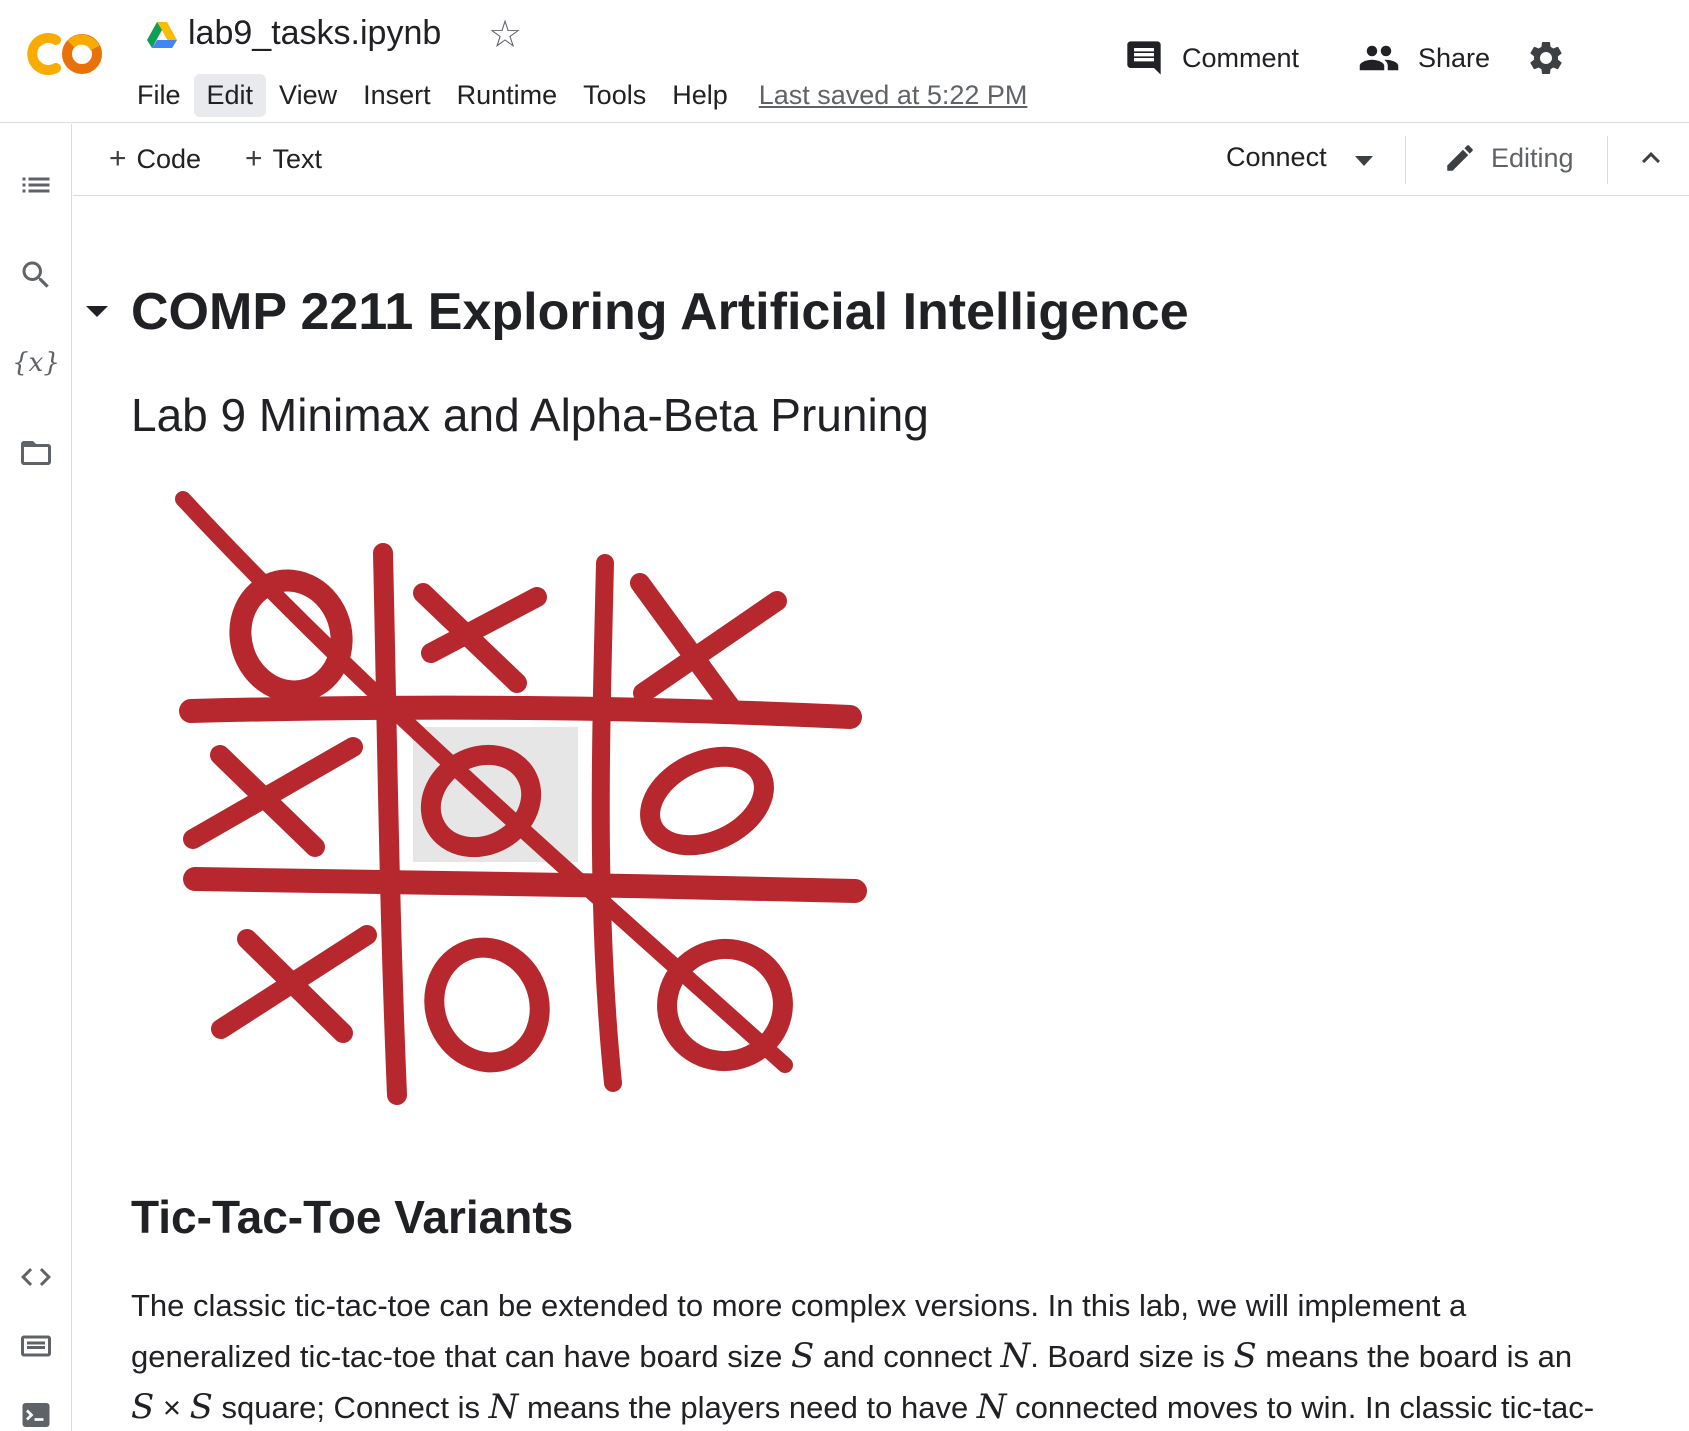 The image size is (1689, 1431). I want to click on notebook-subtitle: Lab 9 Minimax and Alpha-Beta Pruning, so click(530, 415).